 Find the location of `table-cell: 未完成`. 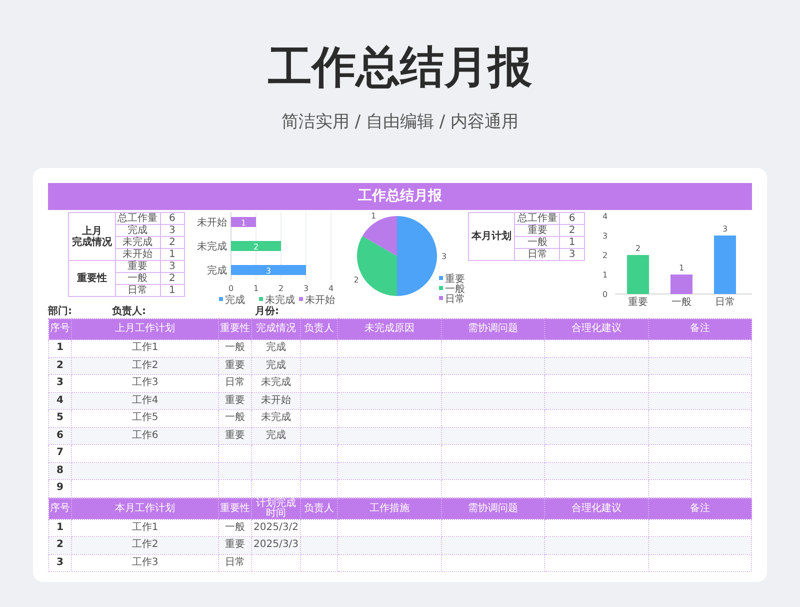

table-cell: 未完成 is located at coordinates (137, 242).